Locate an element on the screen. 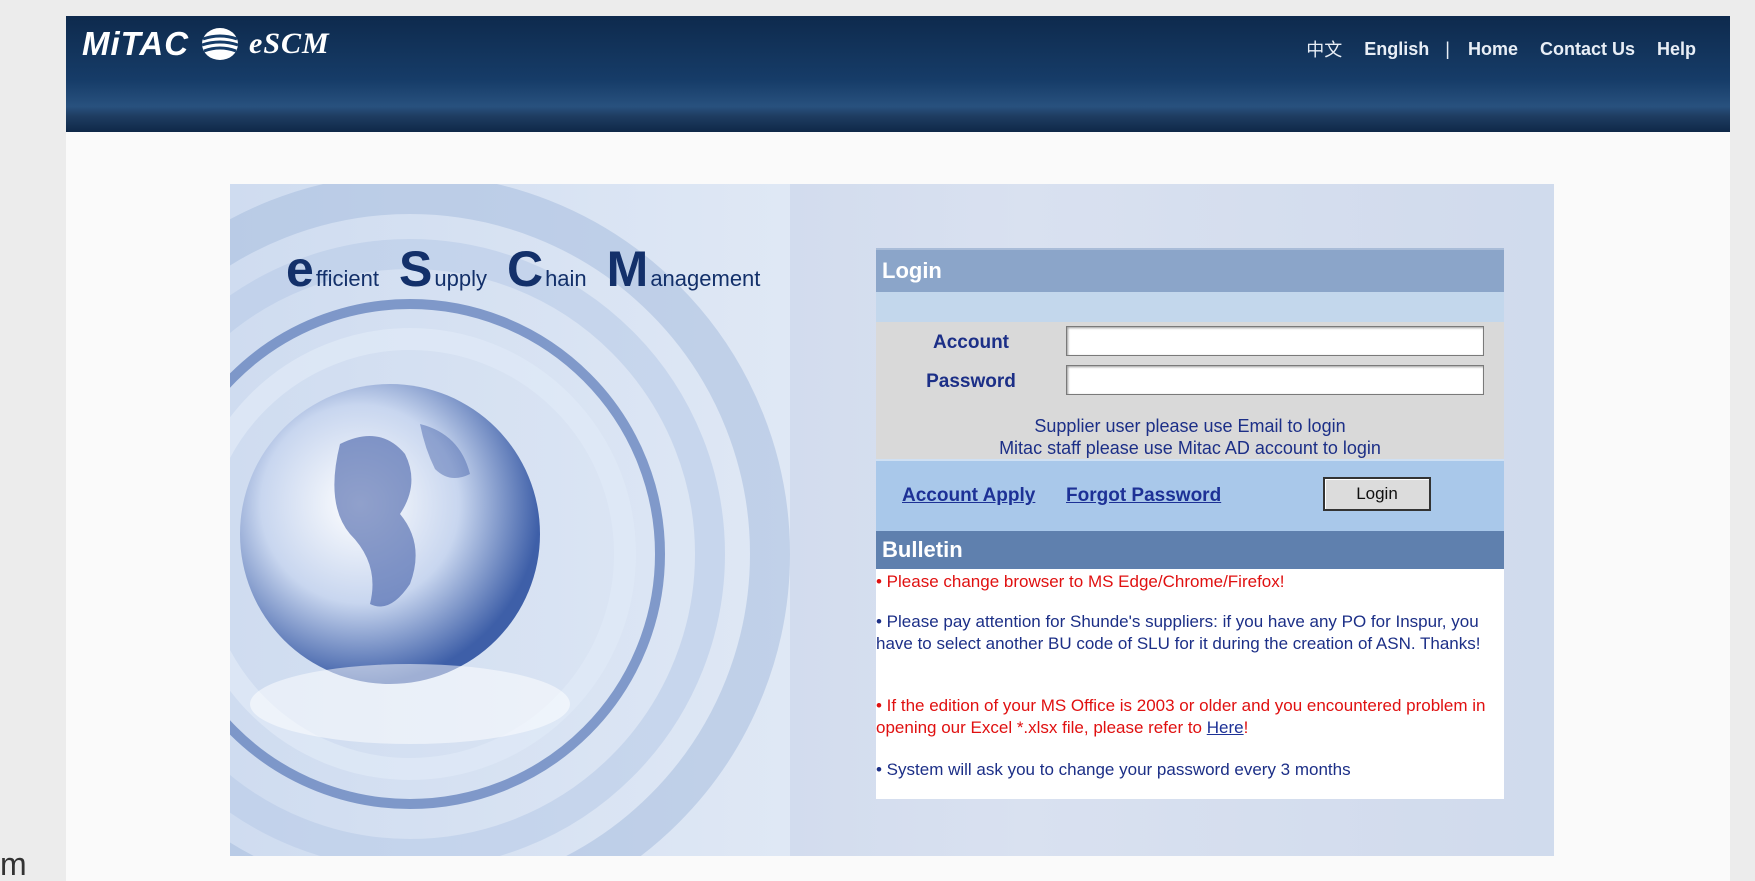 The height and width of the screenshot is (881, 1755). tagline-c: C is located at coordinates (525, 269).